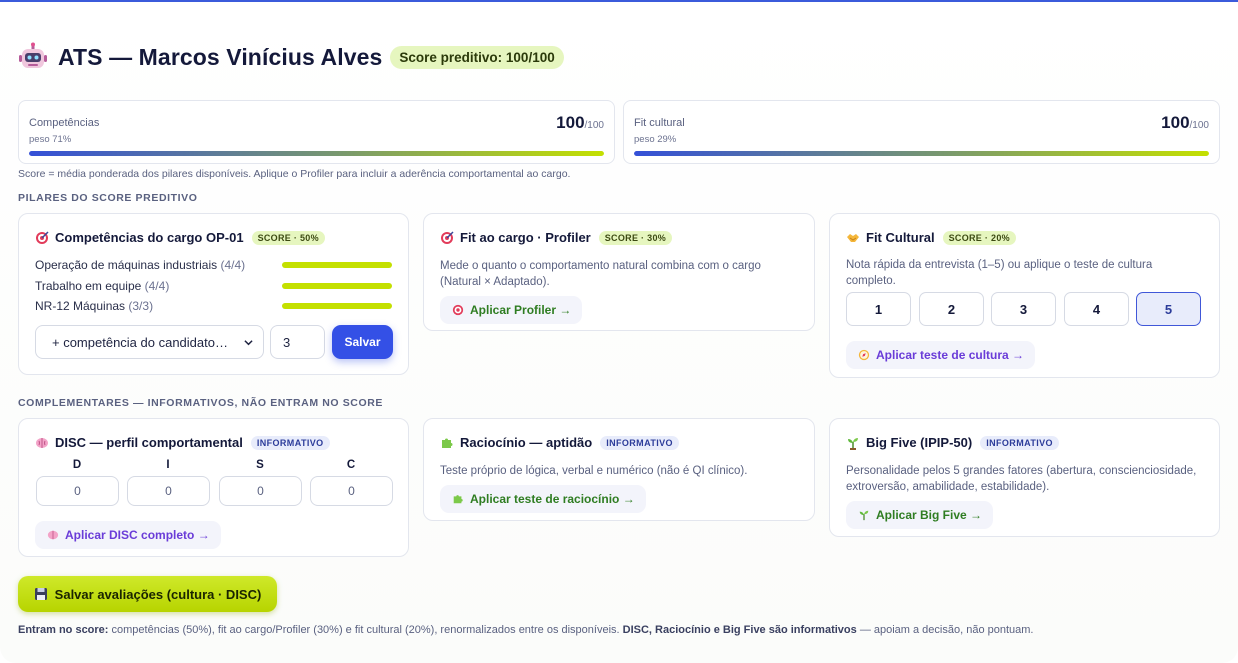  Describe the element at coordinates (525, 237) in the screenshot. I see `card-title: Fit ao cargo · Profiler` at that location.